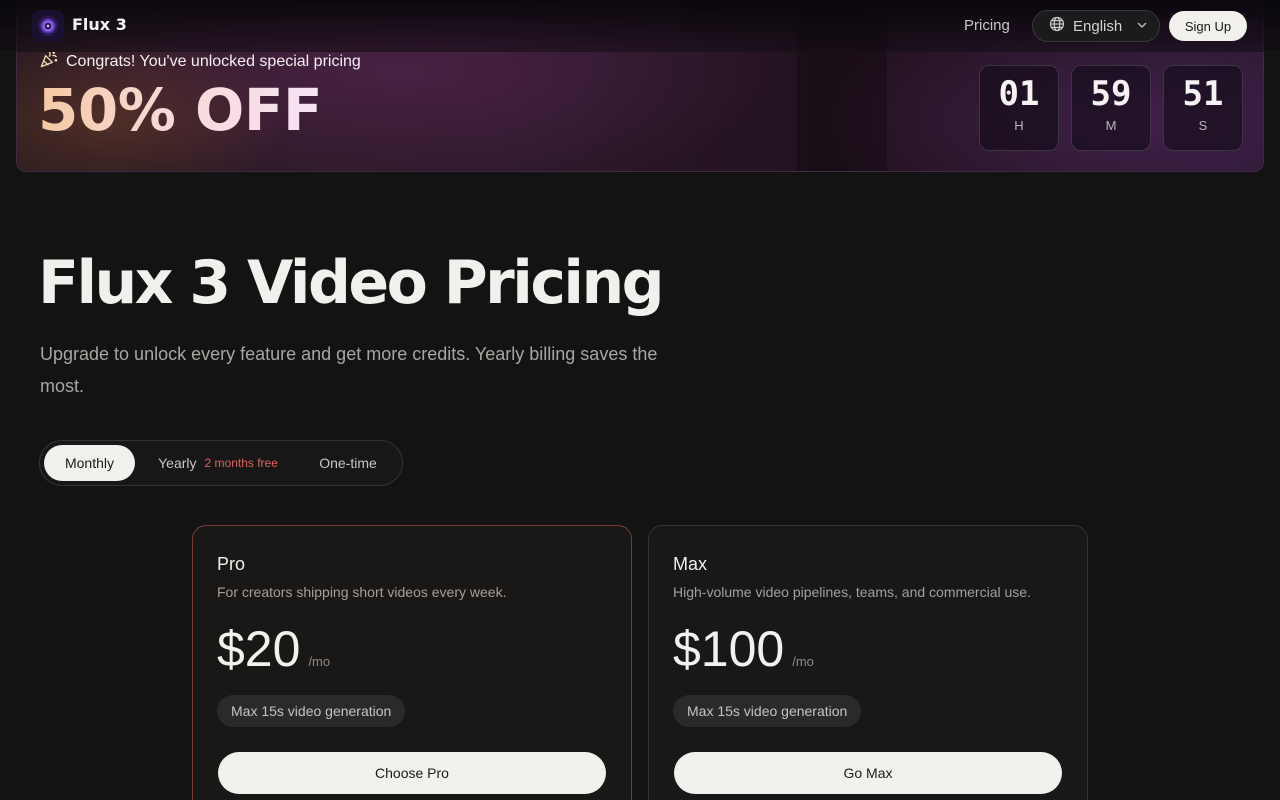 The height and width of the screenshot is (800, 1280). What do you see at coordinates (348, 463) in the screenshot?
I see `billing-option-one-time: One-time` at bounding box center [348, 463].